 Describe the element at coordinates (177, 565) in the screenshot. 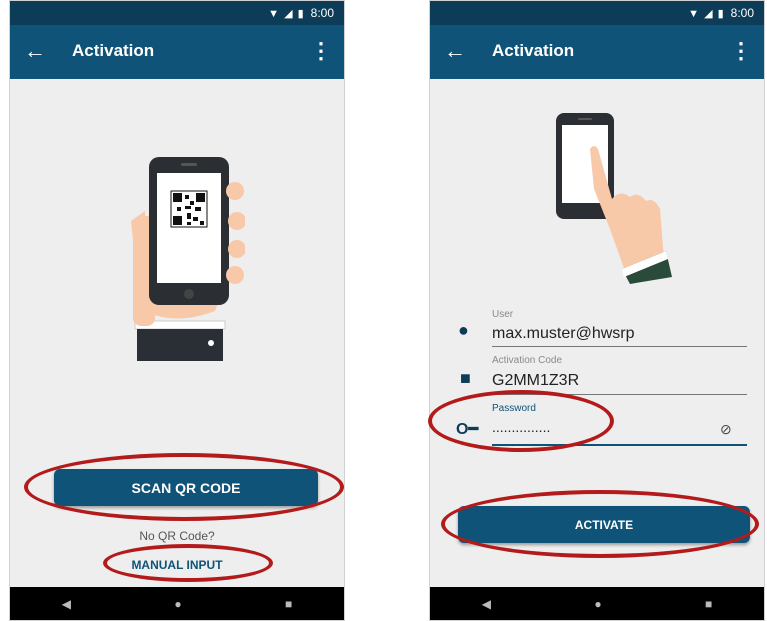

I see `manual-input-link: MANUAL INPUT` at that location.